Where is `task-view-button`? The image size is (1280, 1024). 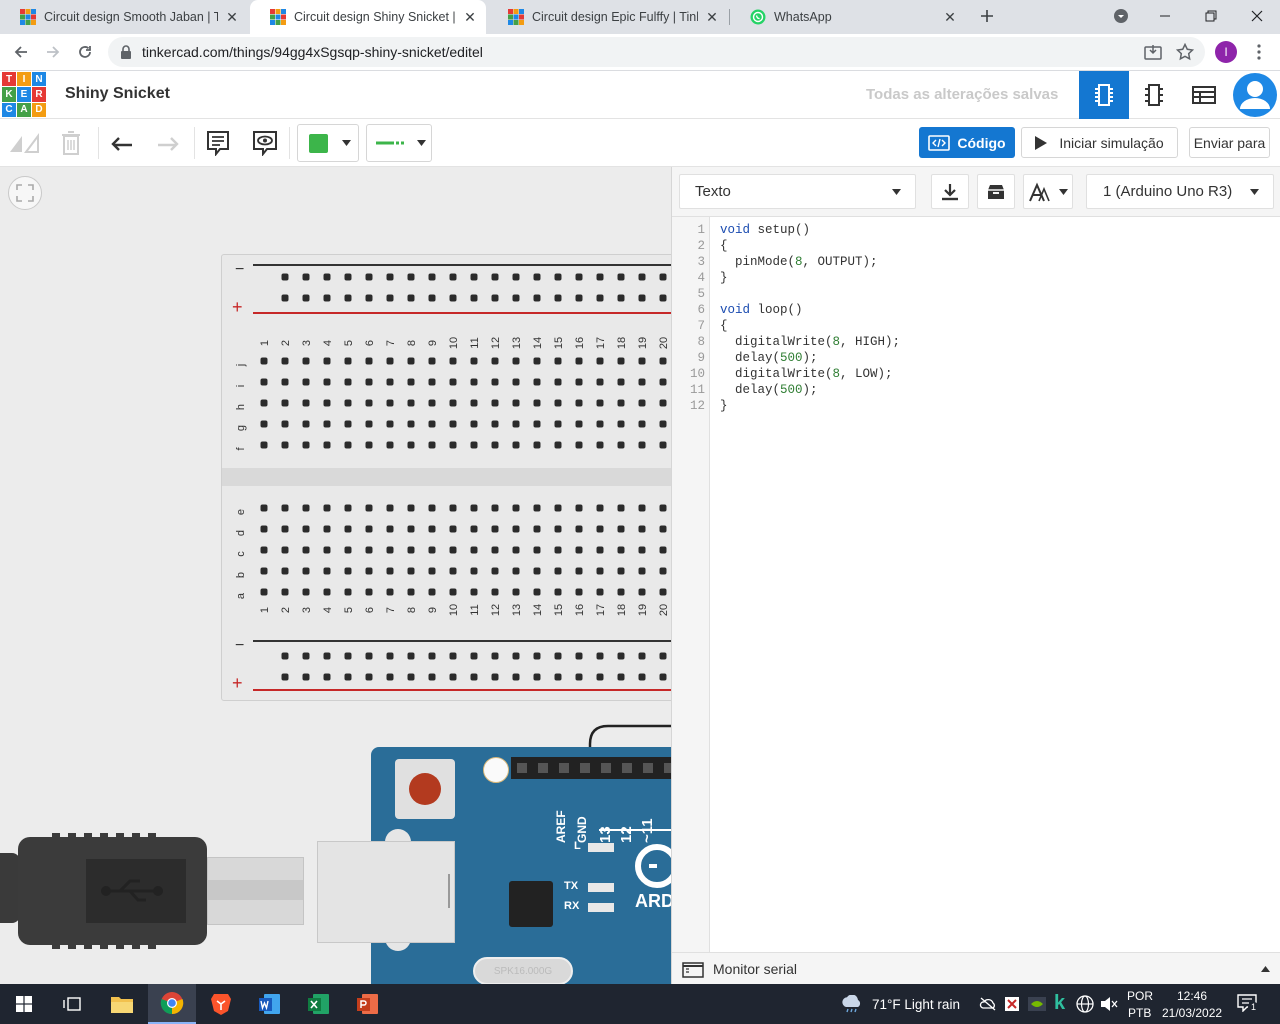 task-view-button is located at coordinates (72, 1004).